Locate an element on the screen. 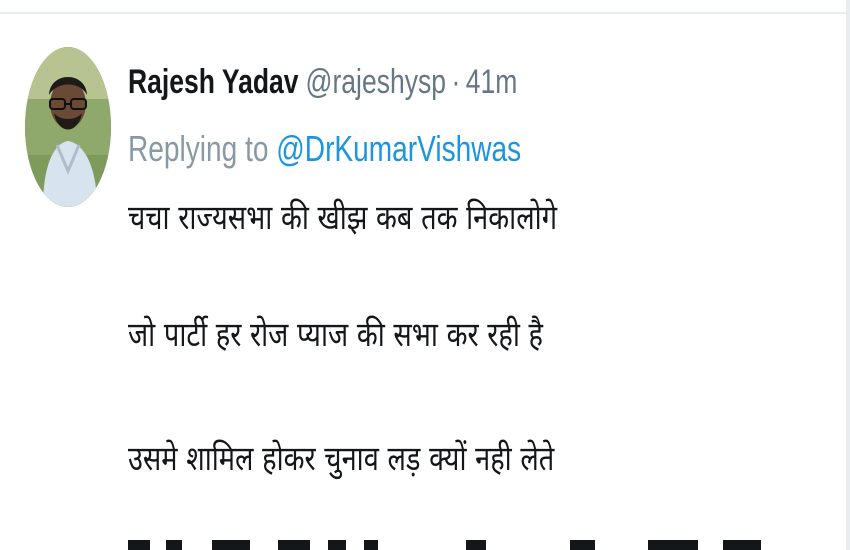  tweet-header: Rajesh Yadav @rajeshysp · 41m is located at coordinates (322, 82).